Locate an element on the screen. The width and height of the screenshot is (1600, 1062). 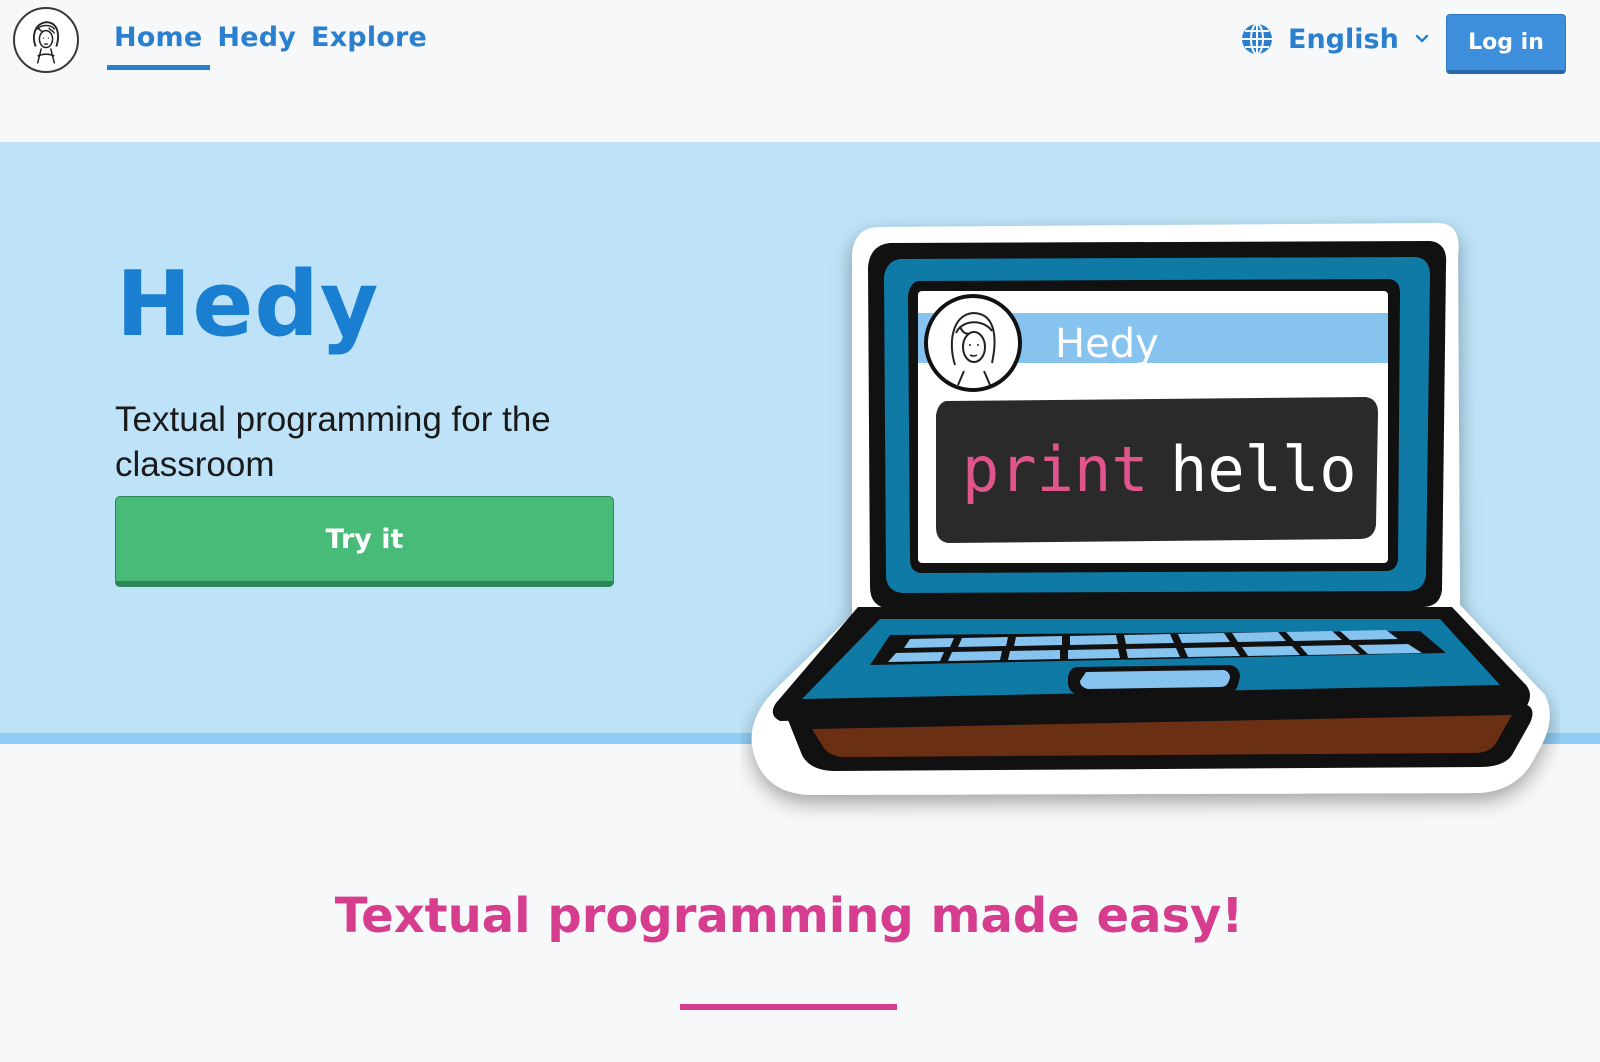
laptop-code-keyword: print is located at coordinates (1055, 469).